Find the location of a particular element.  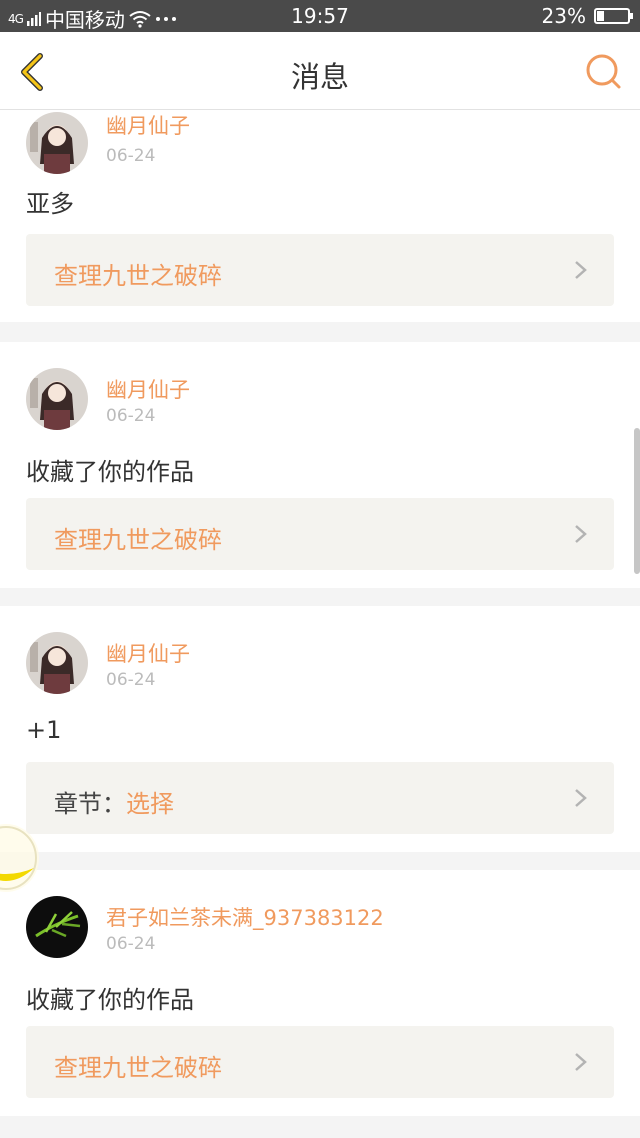

message-text: +1 is located at coordinates (44, 730).